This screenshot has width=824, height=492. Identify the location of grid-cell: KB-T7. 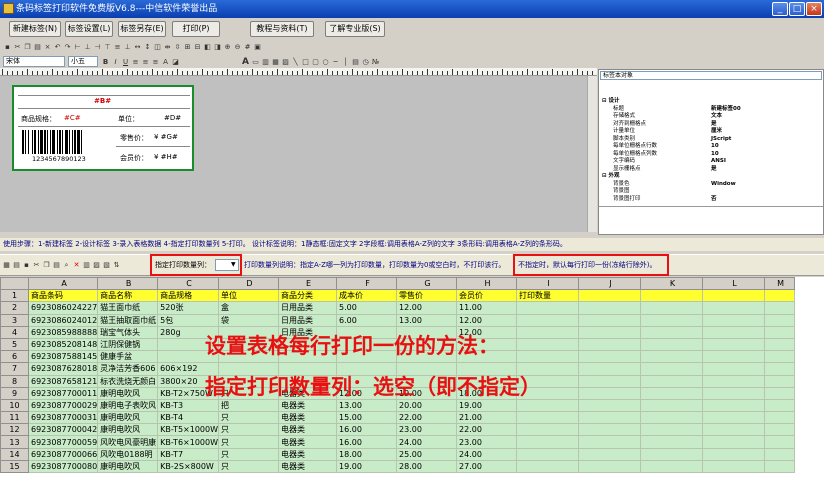
(188, 454).